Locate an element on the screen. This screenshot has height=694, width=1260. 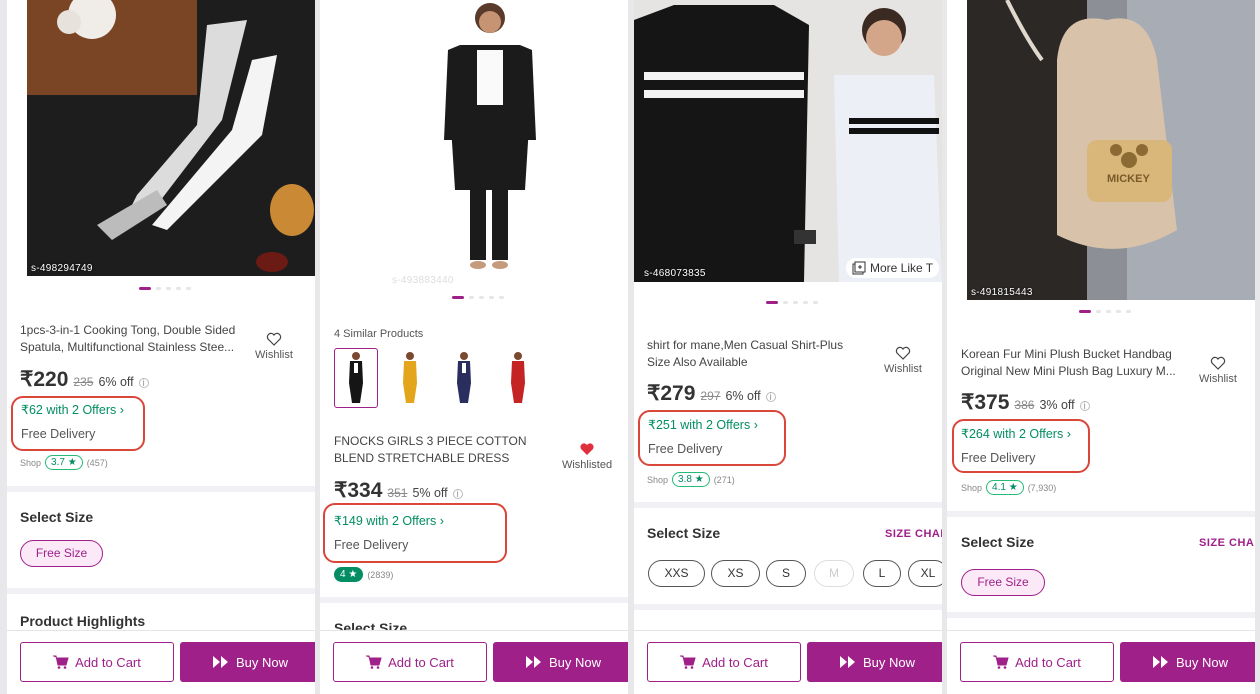
sku-id: s-493883440 is located at coordinates (423, 280).